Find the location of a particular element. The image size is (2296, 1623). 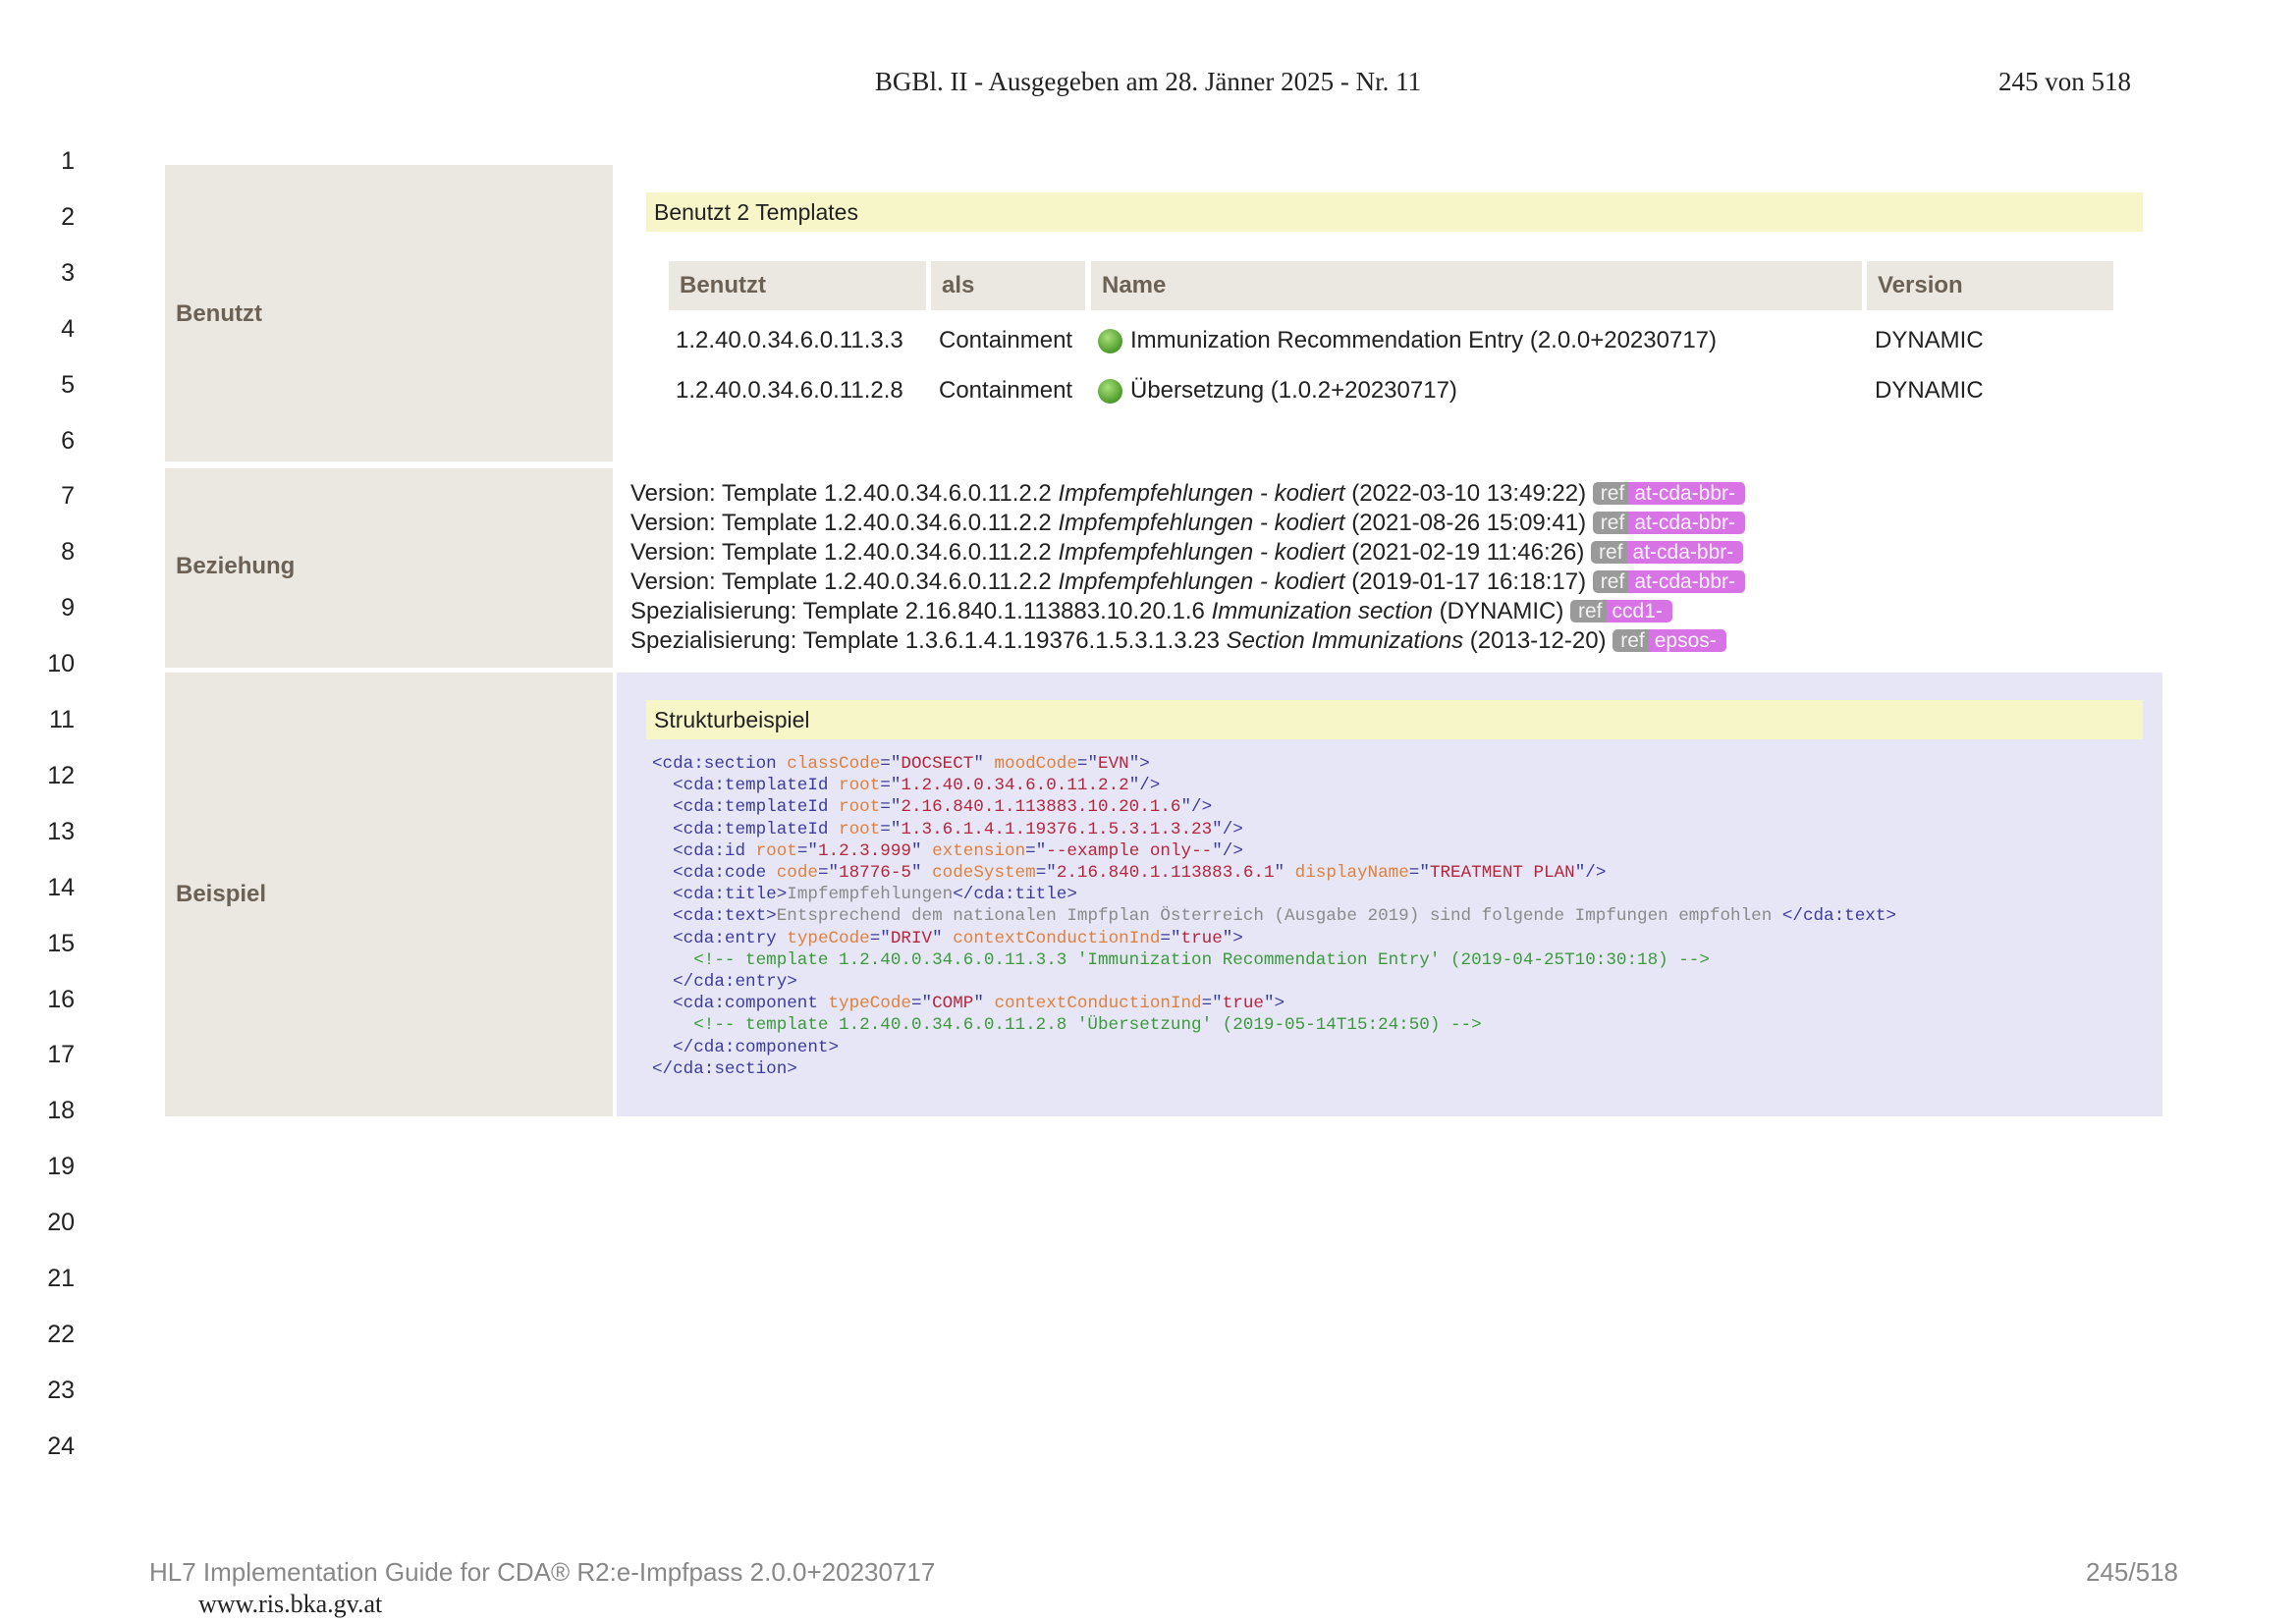

code-token: </cda:component> is located at coordinates (746, 1047).